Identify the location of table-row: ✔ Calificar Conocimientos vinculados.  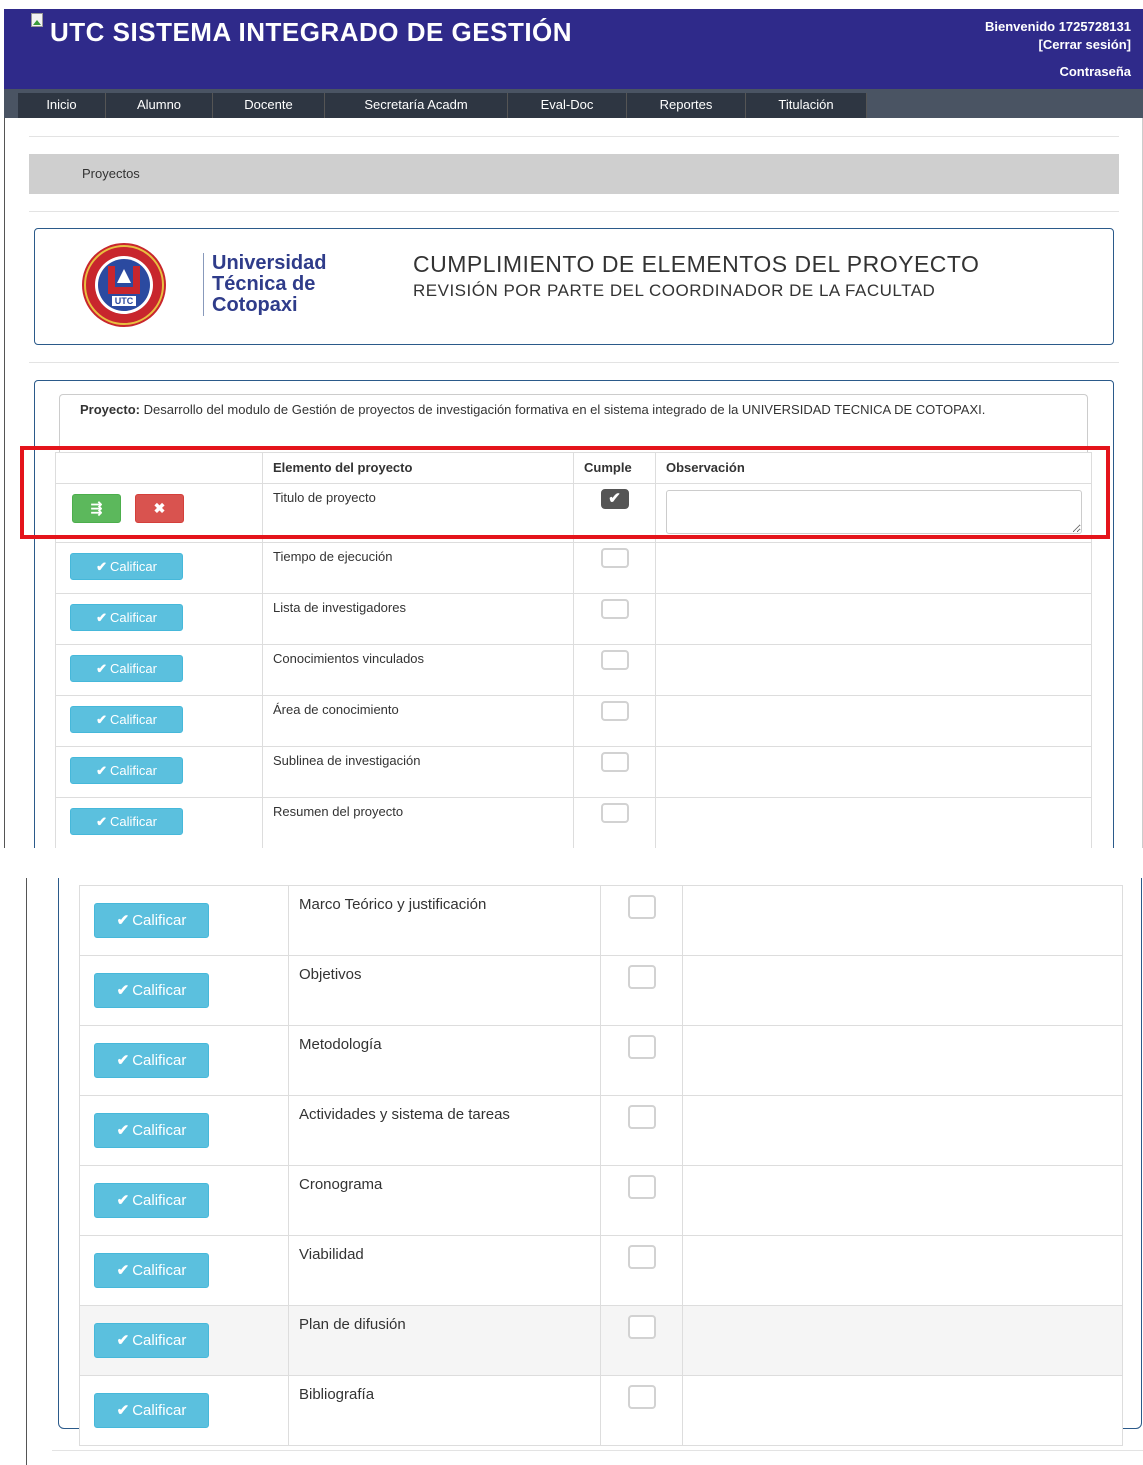
(573, 670).